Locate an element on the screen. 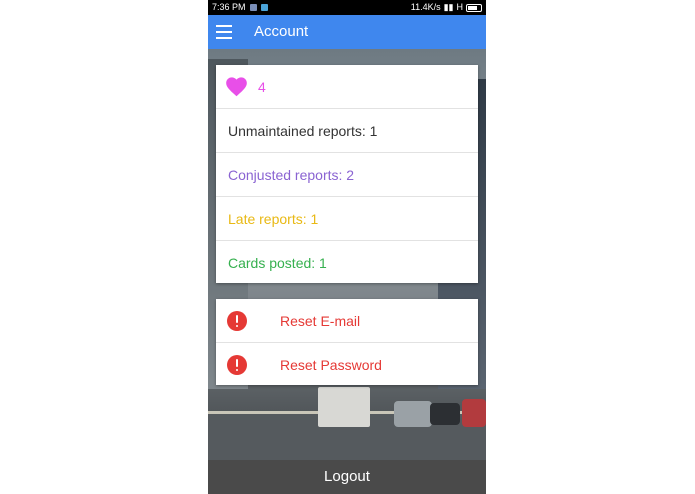 Image resolution: width=695 pixels, height=494 pixels. logout-button: Logout is located at coordinates (347, 477).